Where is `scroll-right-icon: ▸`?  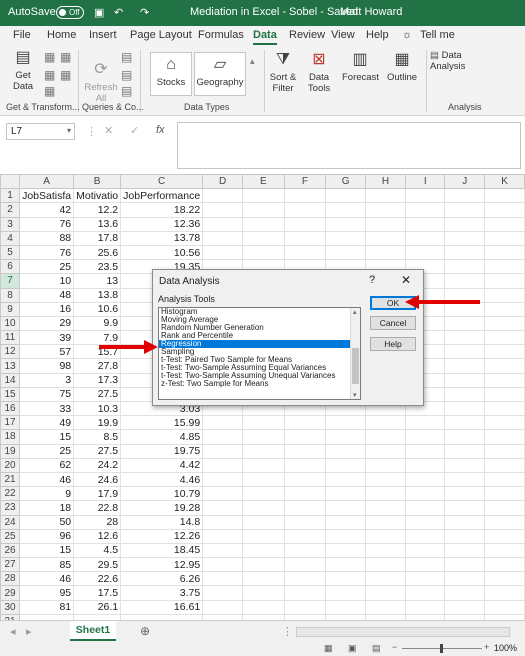 scroll-right-icon: ▸ is located at coordinates (29, 631).